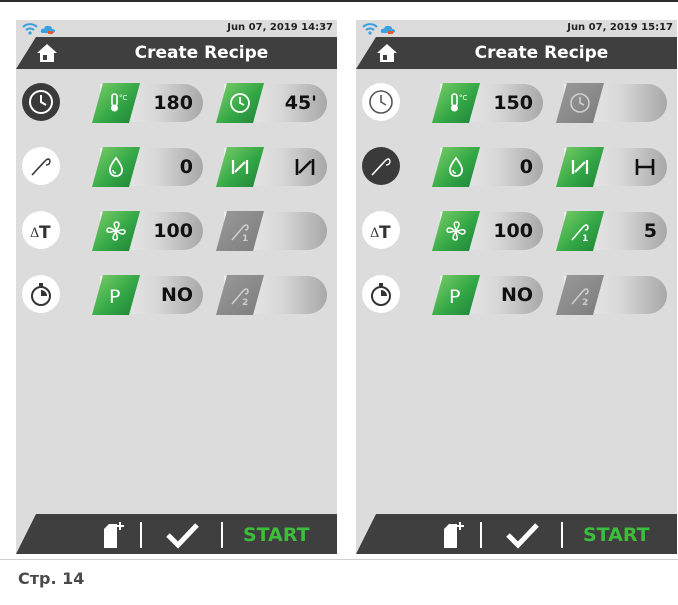 This screenshot has height=605, width=678. I want to click on damper-half-open-icon, so click(305, 167).